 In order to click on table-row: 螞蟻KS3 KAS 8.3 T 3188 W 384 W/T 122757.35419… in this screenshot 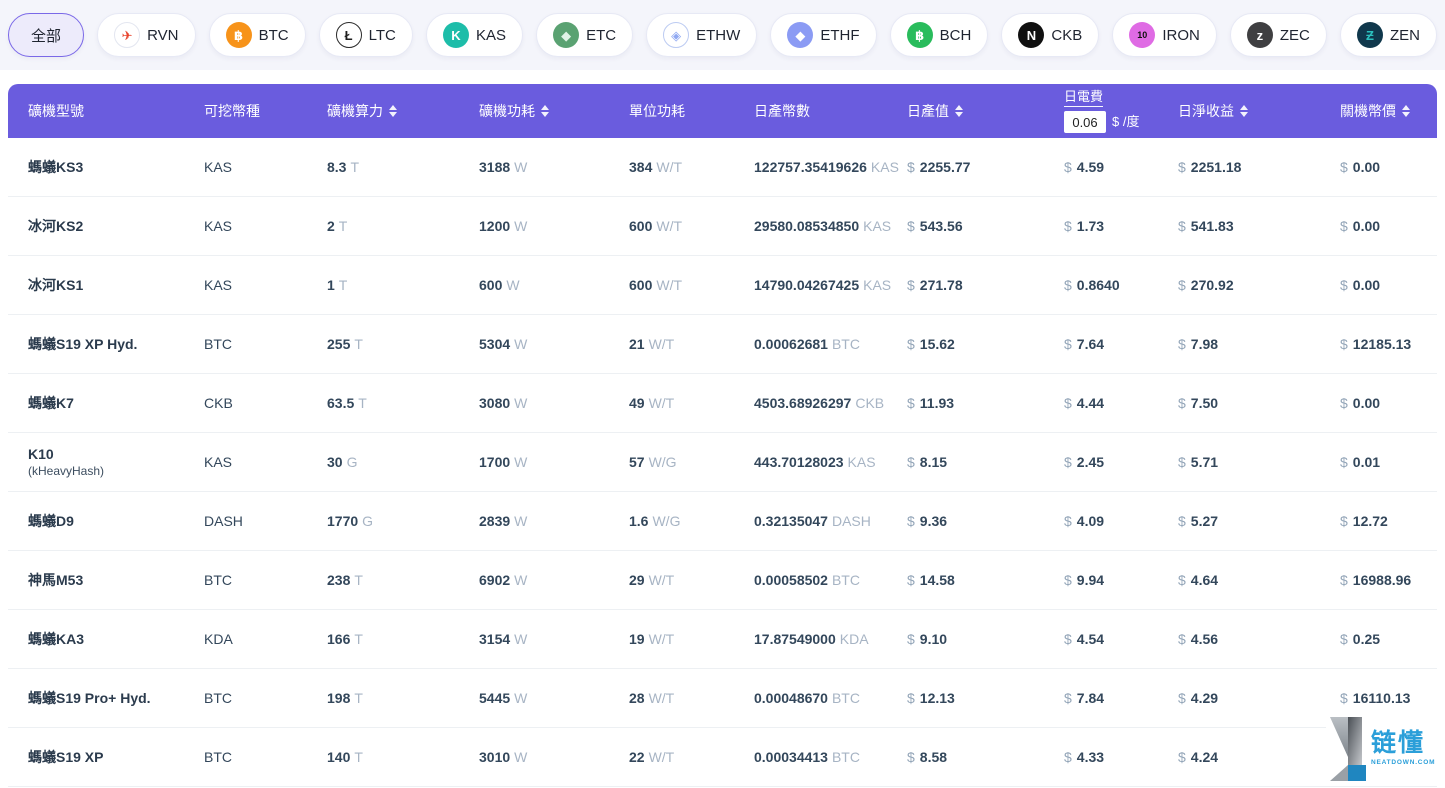, I will do `click(722, 167)`.